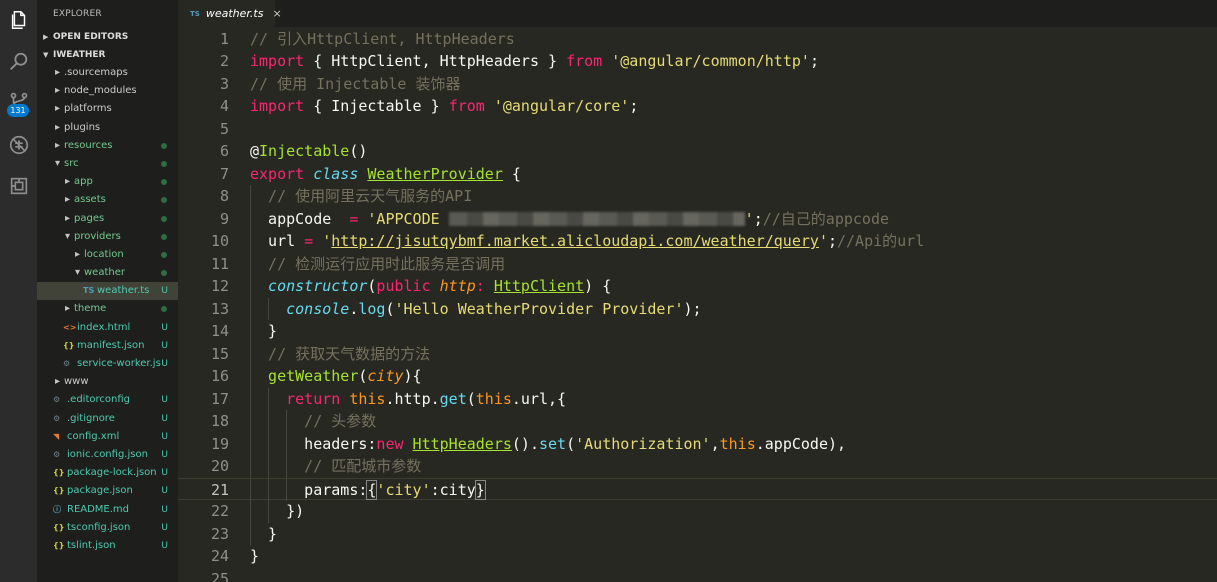 The width and height of the screenshot is (1217, 582). Describe the element at coordinates (697, 129) in the screenshot. I see `code-line: 5` at that location.